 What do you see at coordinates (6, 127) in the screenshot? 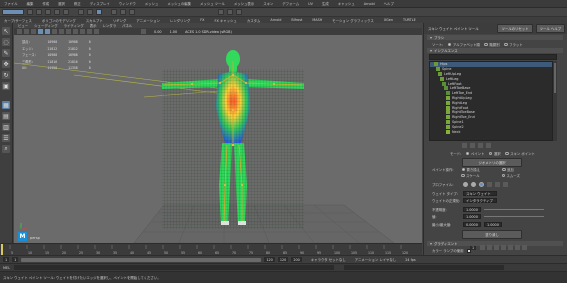
I see `layout-two-icon: ▥` at bounding box center [6, 127].